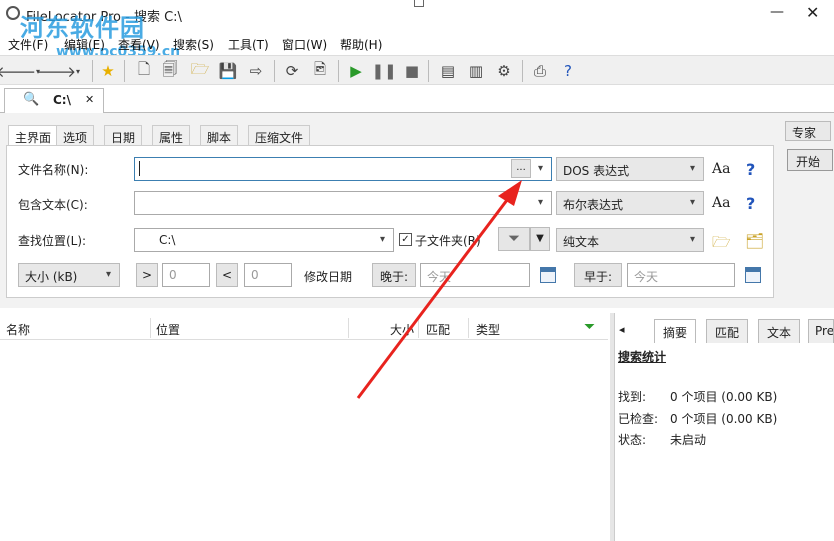 This screenshot has width=834, height=541. I want to click on after-date-input: 今天, so click(475, 275).